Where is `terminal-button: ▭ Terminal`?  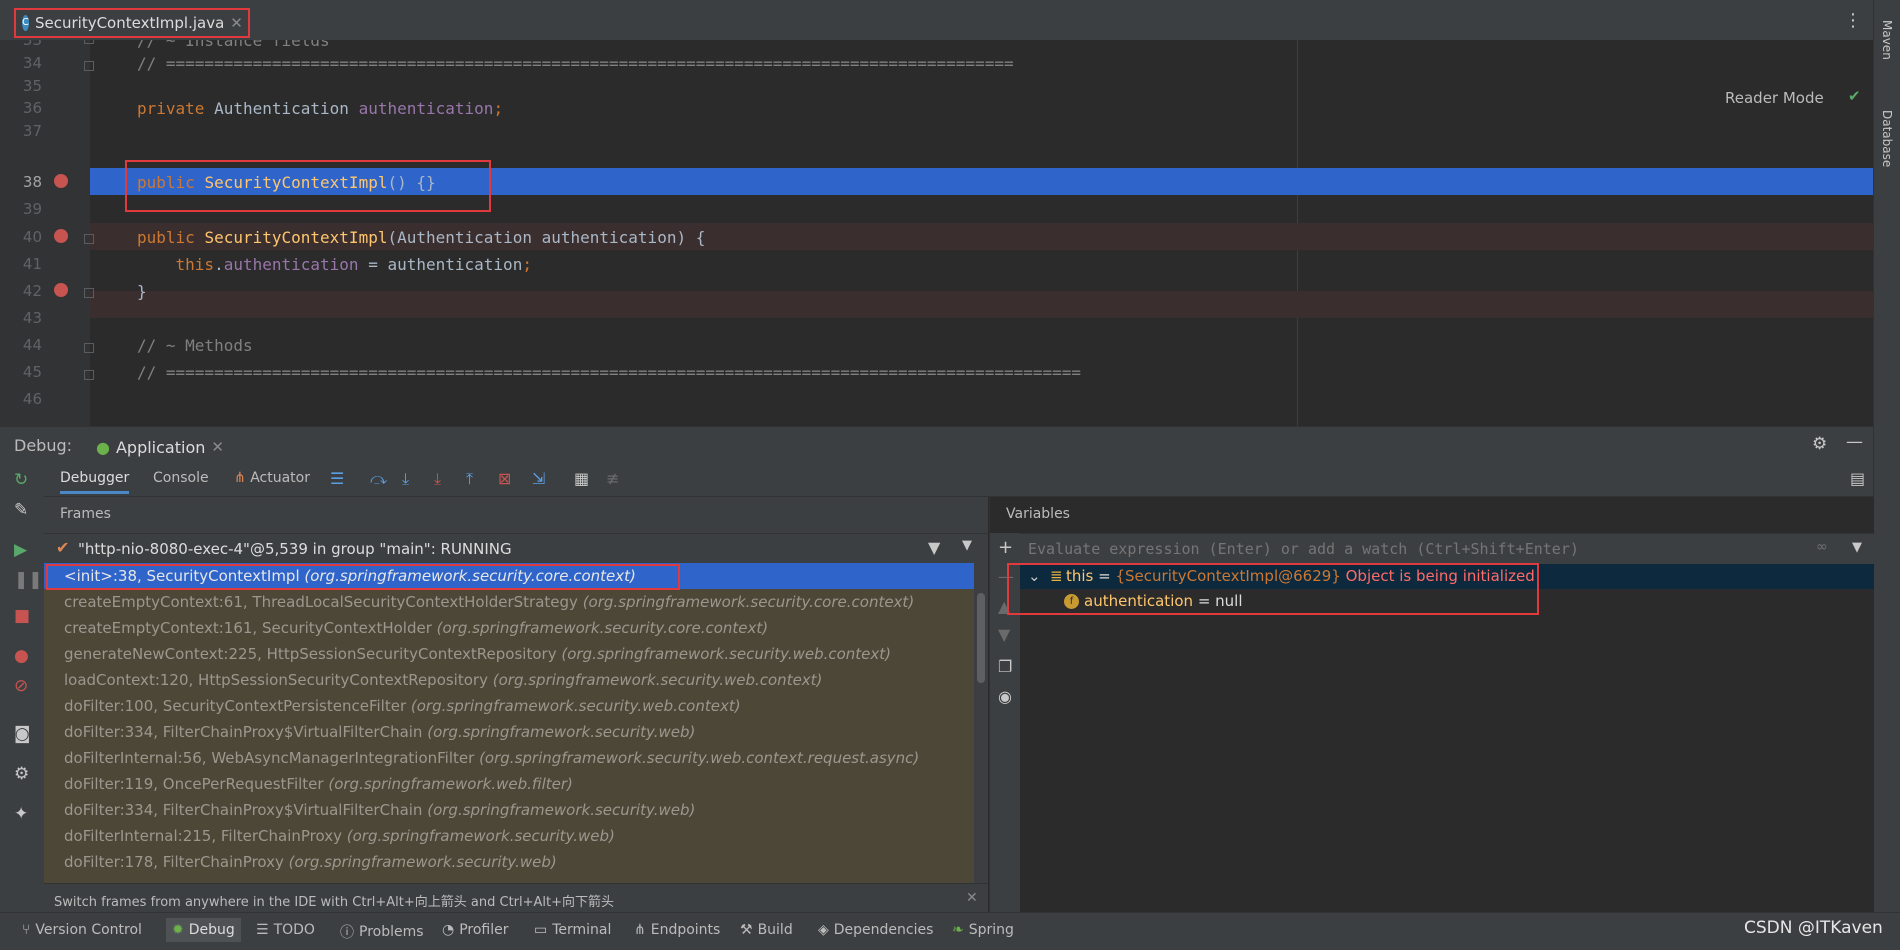
terminal-button: ▭ Terminal is located at coordinates (572, 930).